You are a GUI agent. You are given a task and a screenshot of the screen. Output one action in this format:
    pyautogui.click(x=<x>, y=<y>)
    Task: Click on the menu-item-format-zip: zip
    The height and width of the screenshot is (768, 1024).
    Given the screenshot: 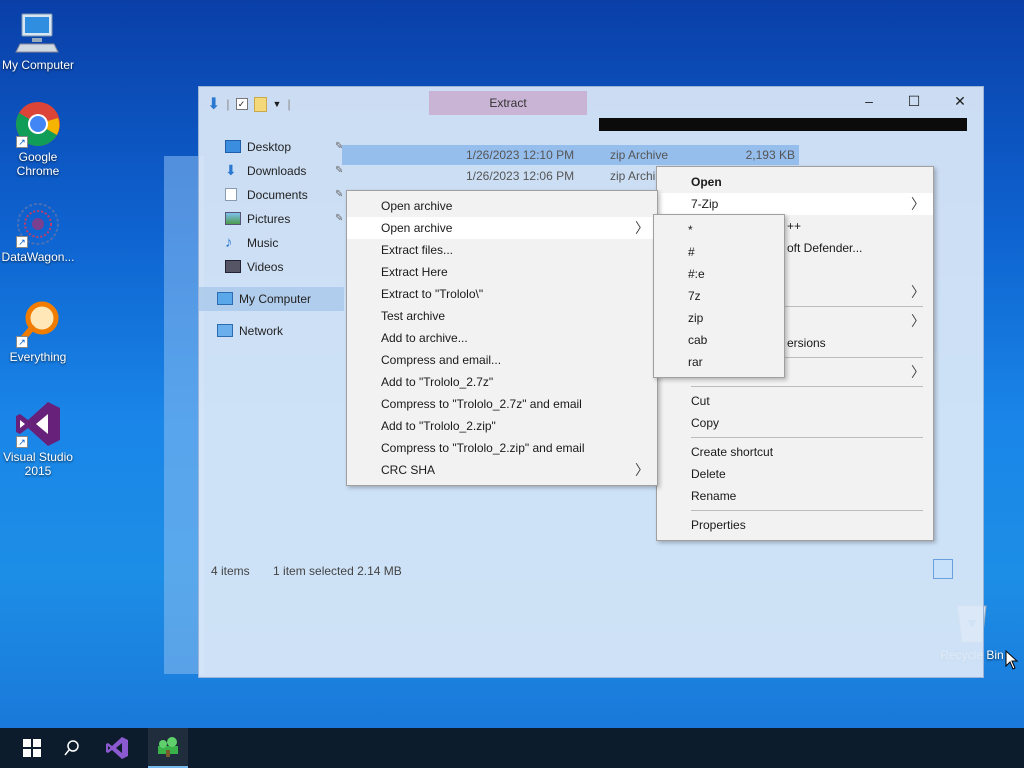 What is the action you would take?
    pyautogui.click(x=719, y=318)
    